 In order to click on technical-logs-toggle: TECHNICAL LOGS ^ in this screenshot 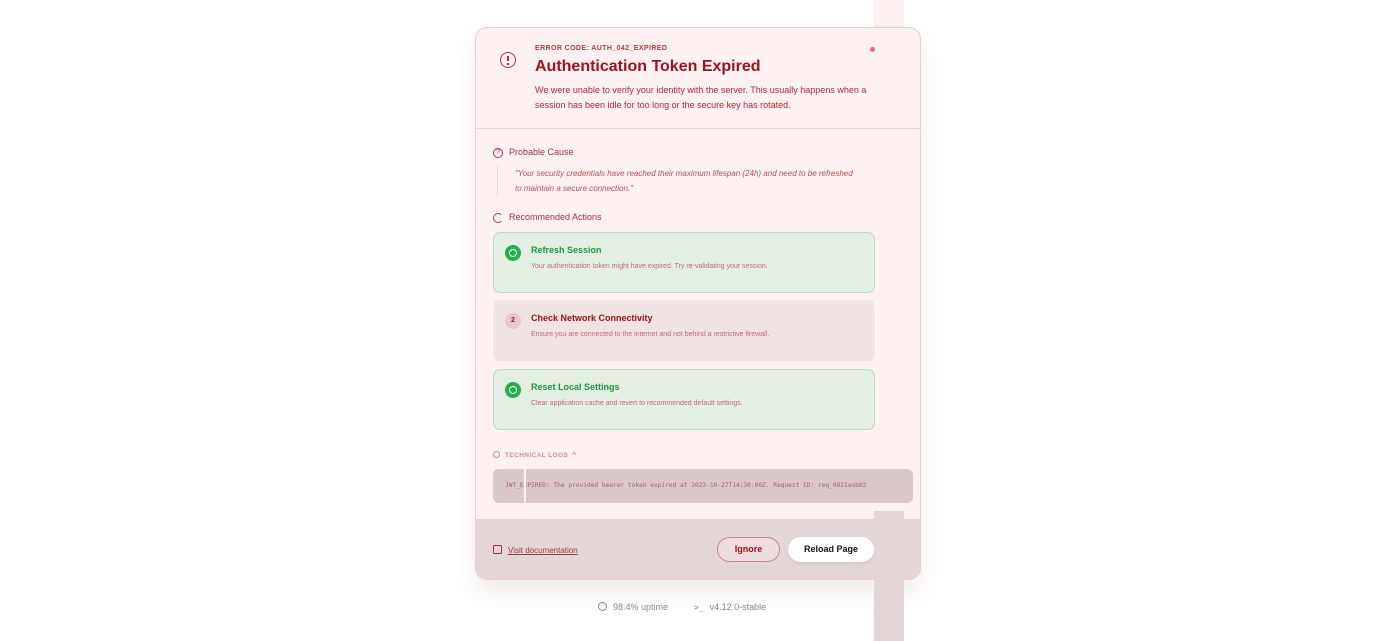, I will do `click(535, 455)`.